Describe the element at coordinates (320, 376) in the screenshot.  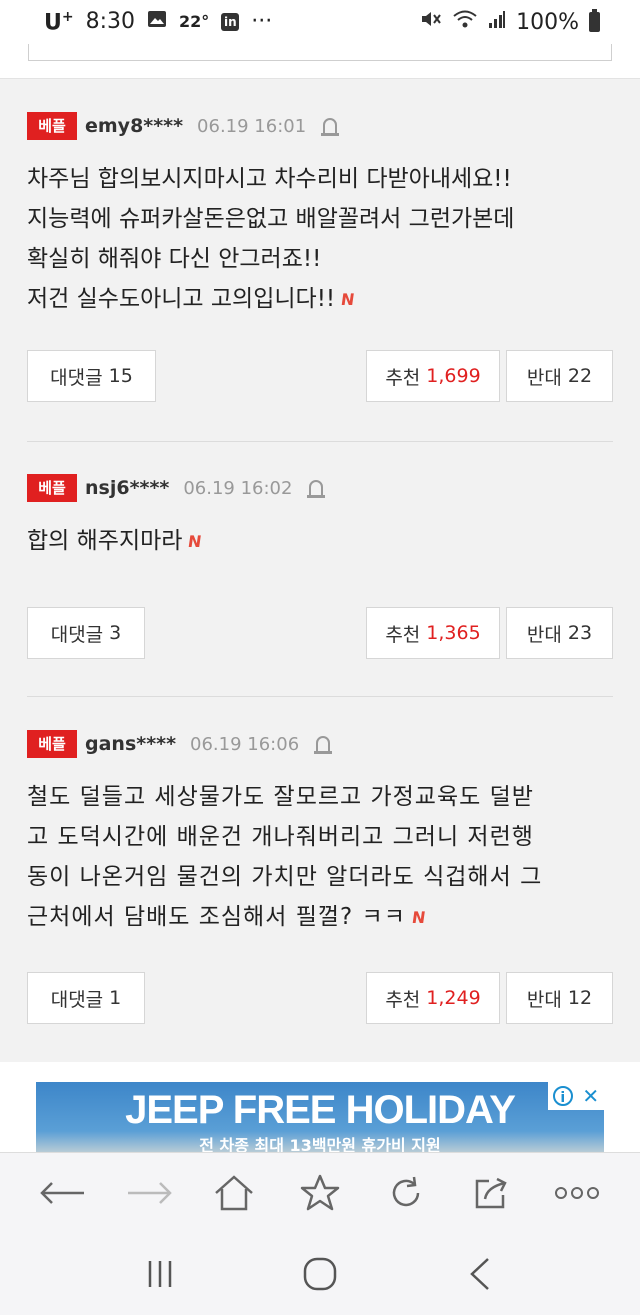
I see `comment-actions: 대댓글 15 추천 1,699 반대 22` at that location.